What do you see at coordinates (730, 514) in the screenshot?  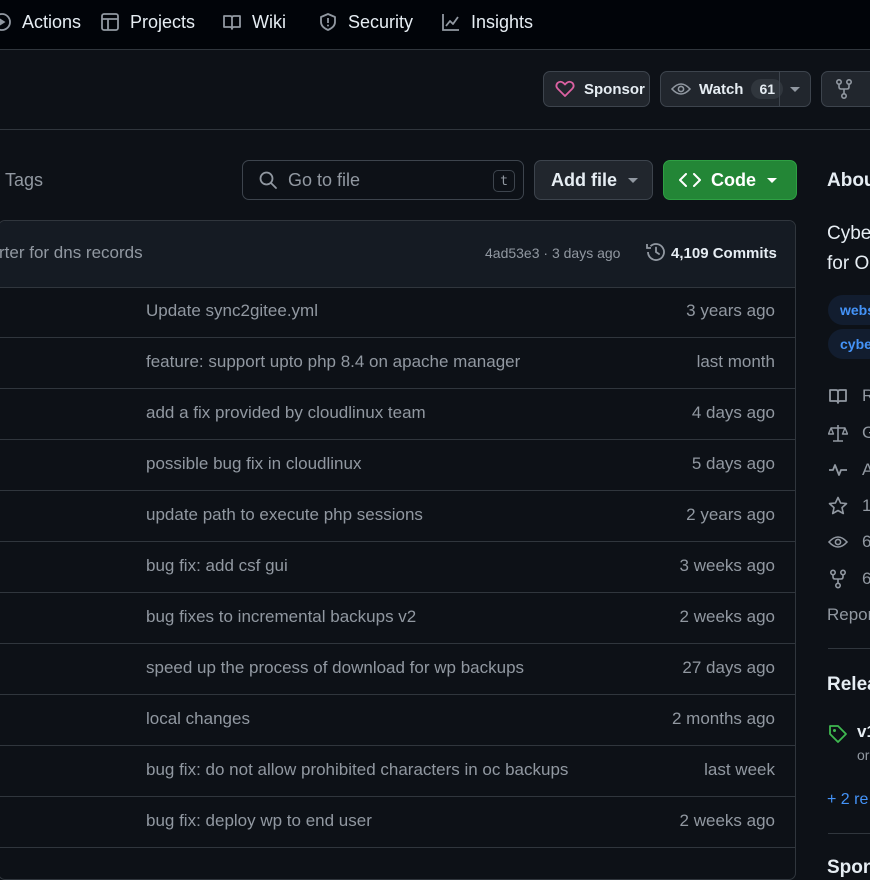 I see `commit-date: 2 years ago` at bounding box center [730, 514].